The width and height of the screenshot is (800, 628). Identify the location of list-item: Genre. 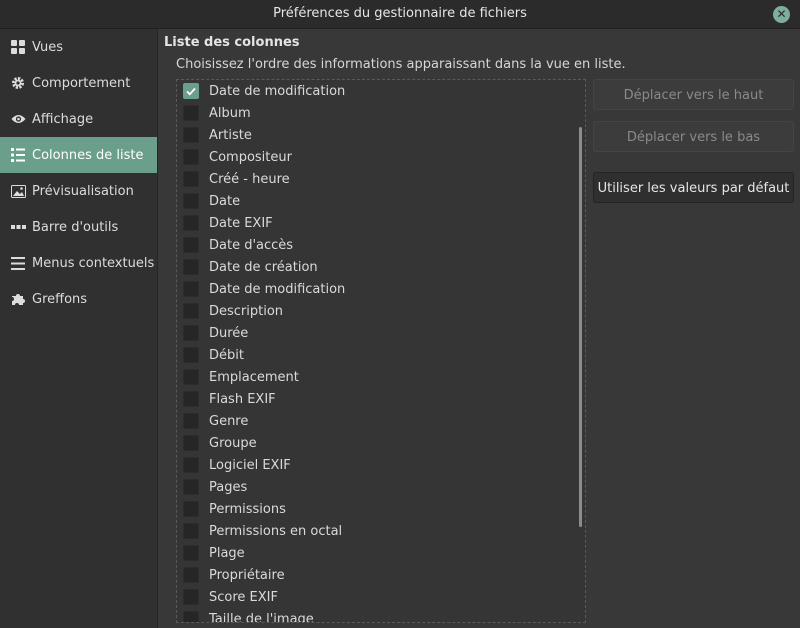
(381, 421).